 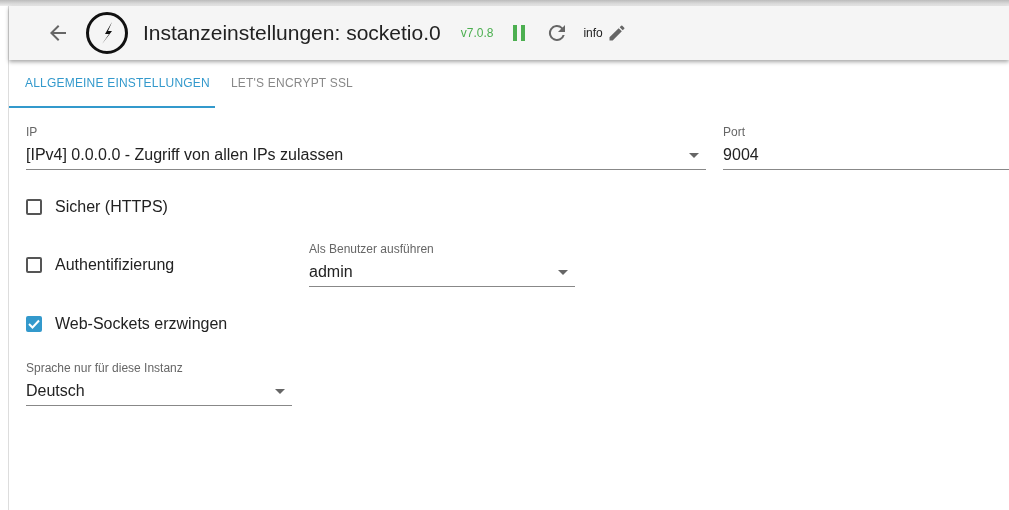 What do you see at coordinates (107, 33) in the screenshot?
I see `lightning-logo-icon` at bounding box center [107, 33].